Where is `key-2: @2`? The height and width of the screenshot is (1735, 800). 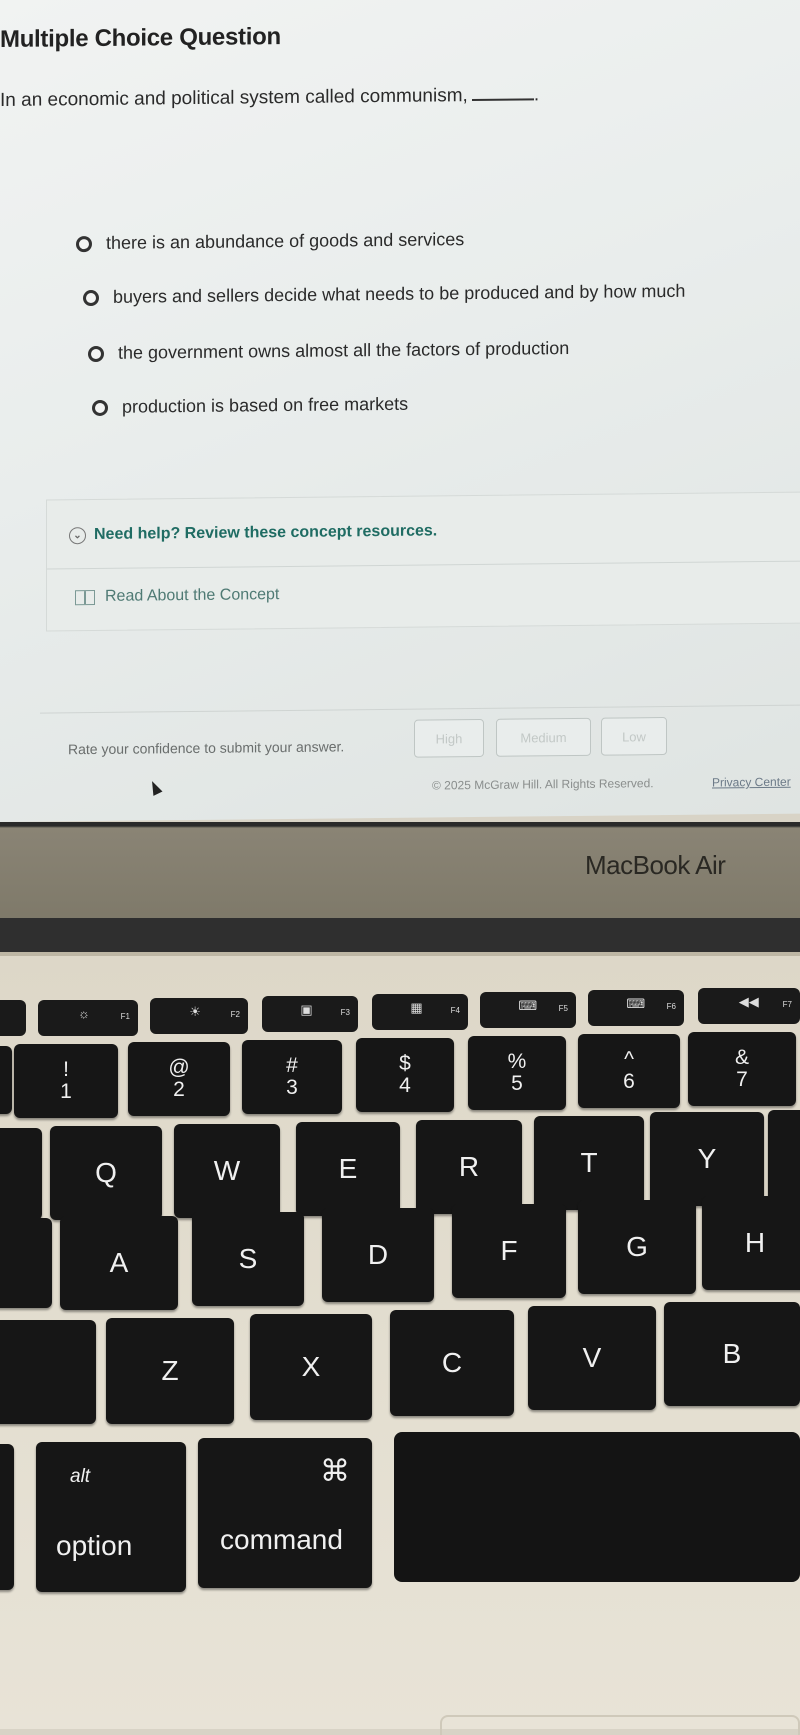
key-2: @2 is located at coordinates (179, 1079).